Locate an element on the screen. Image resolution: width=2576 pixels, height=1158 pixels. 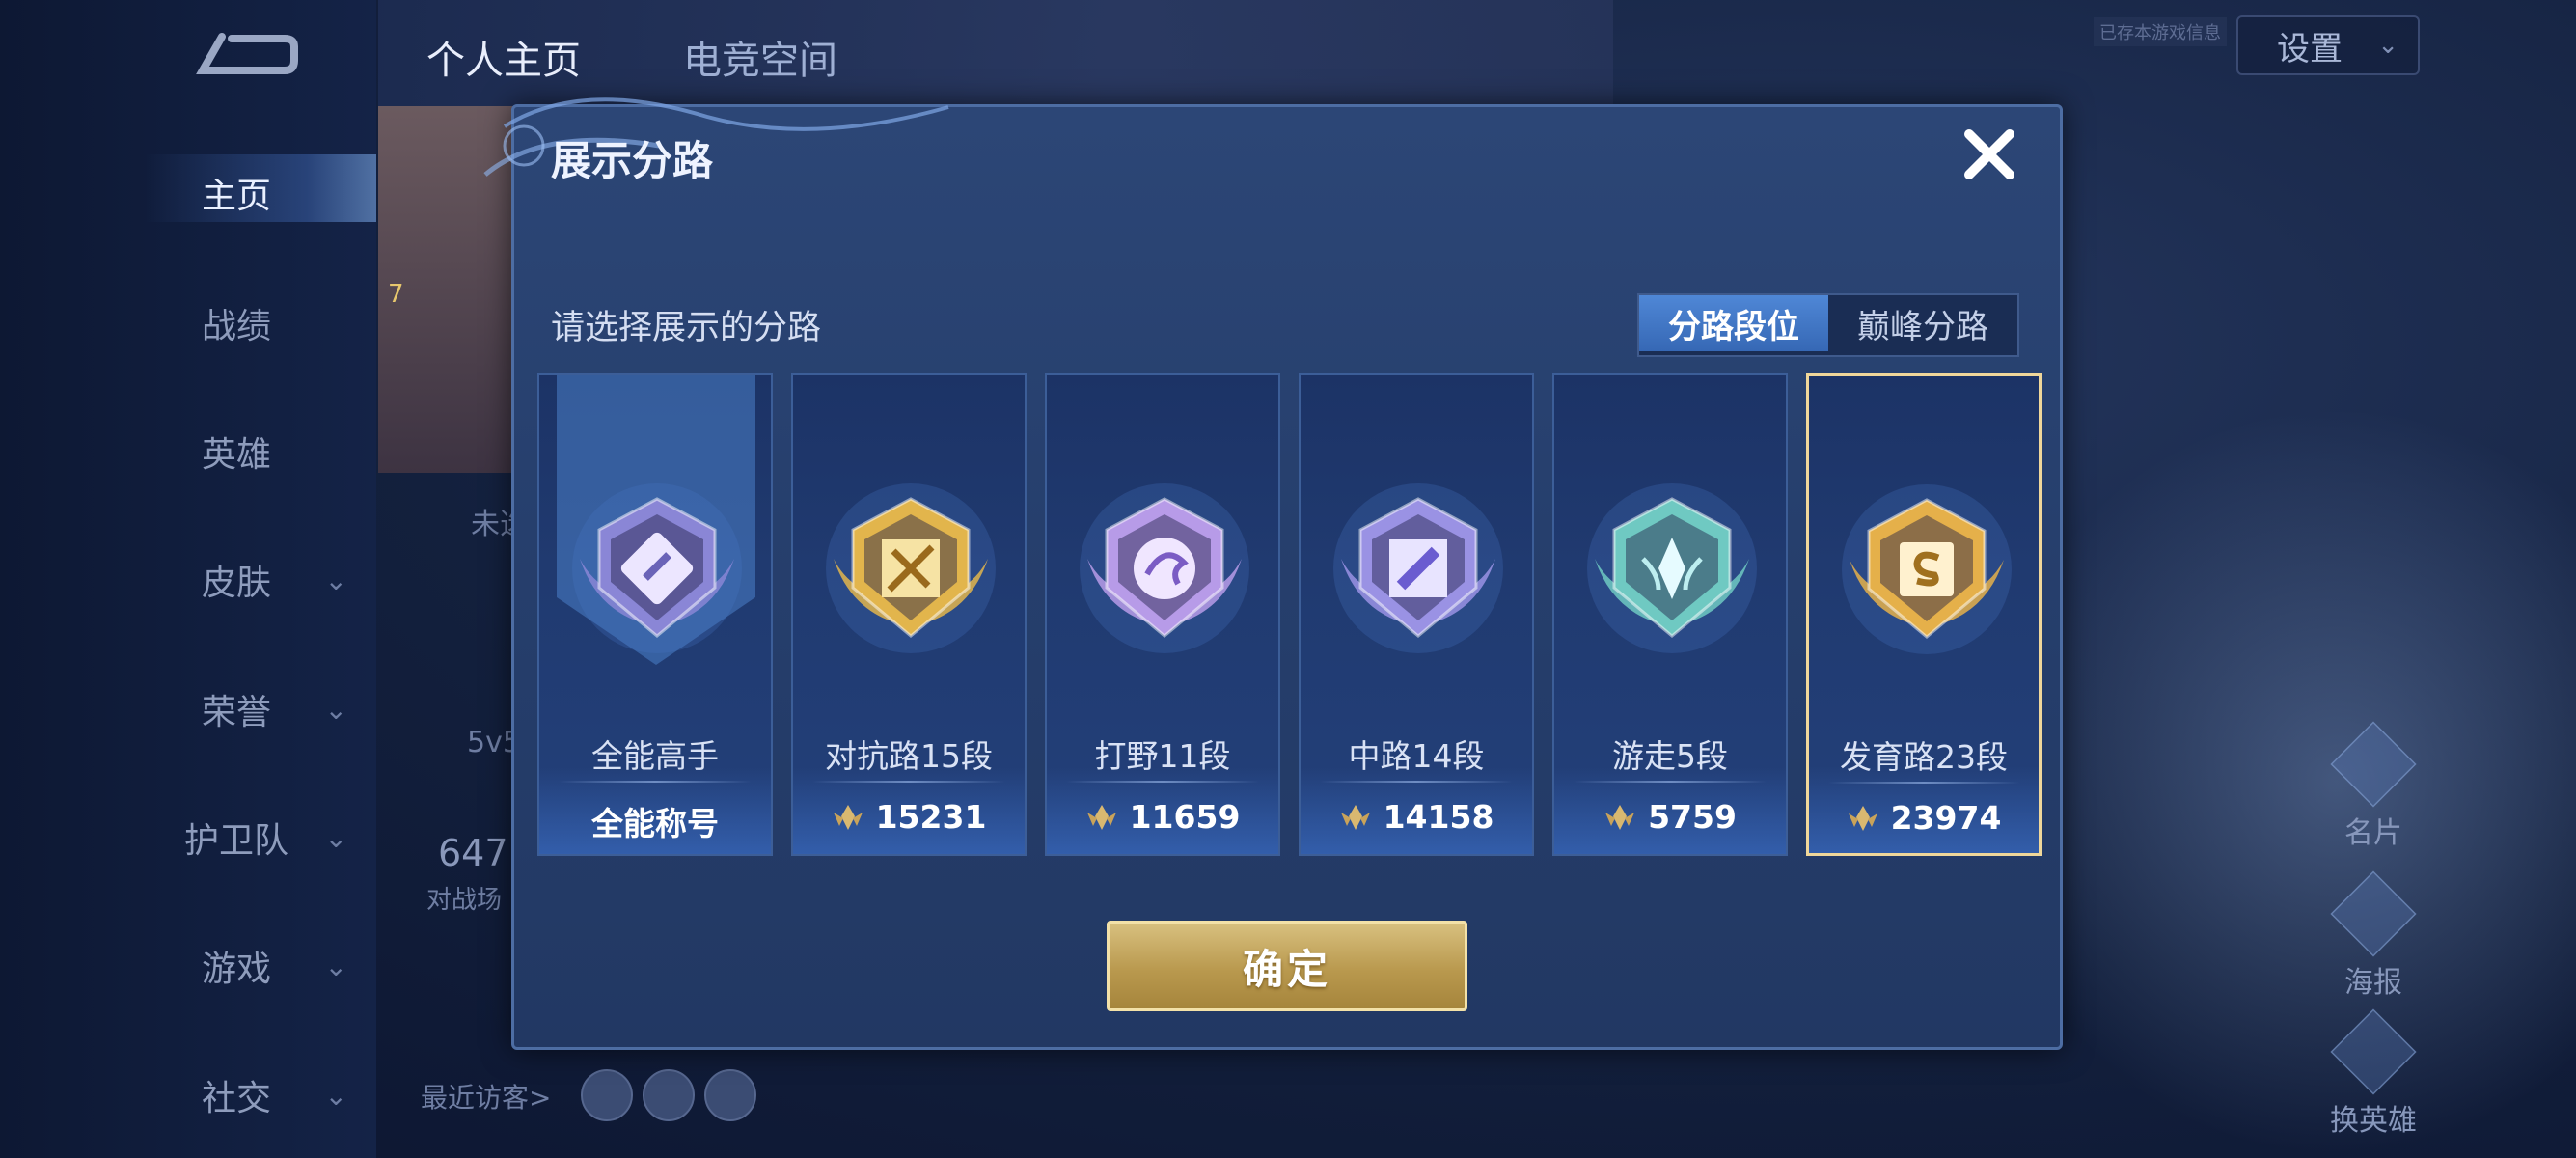
sidebar-item-label: 荣誉 is located at coordinates (236, 712).